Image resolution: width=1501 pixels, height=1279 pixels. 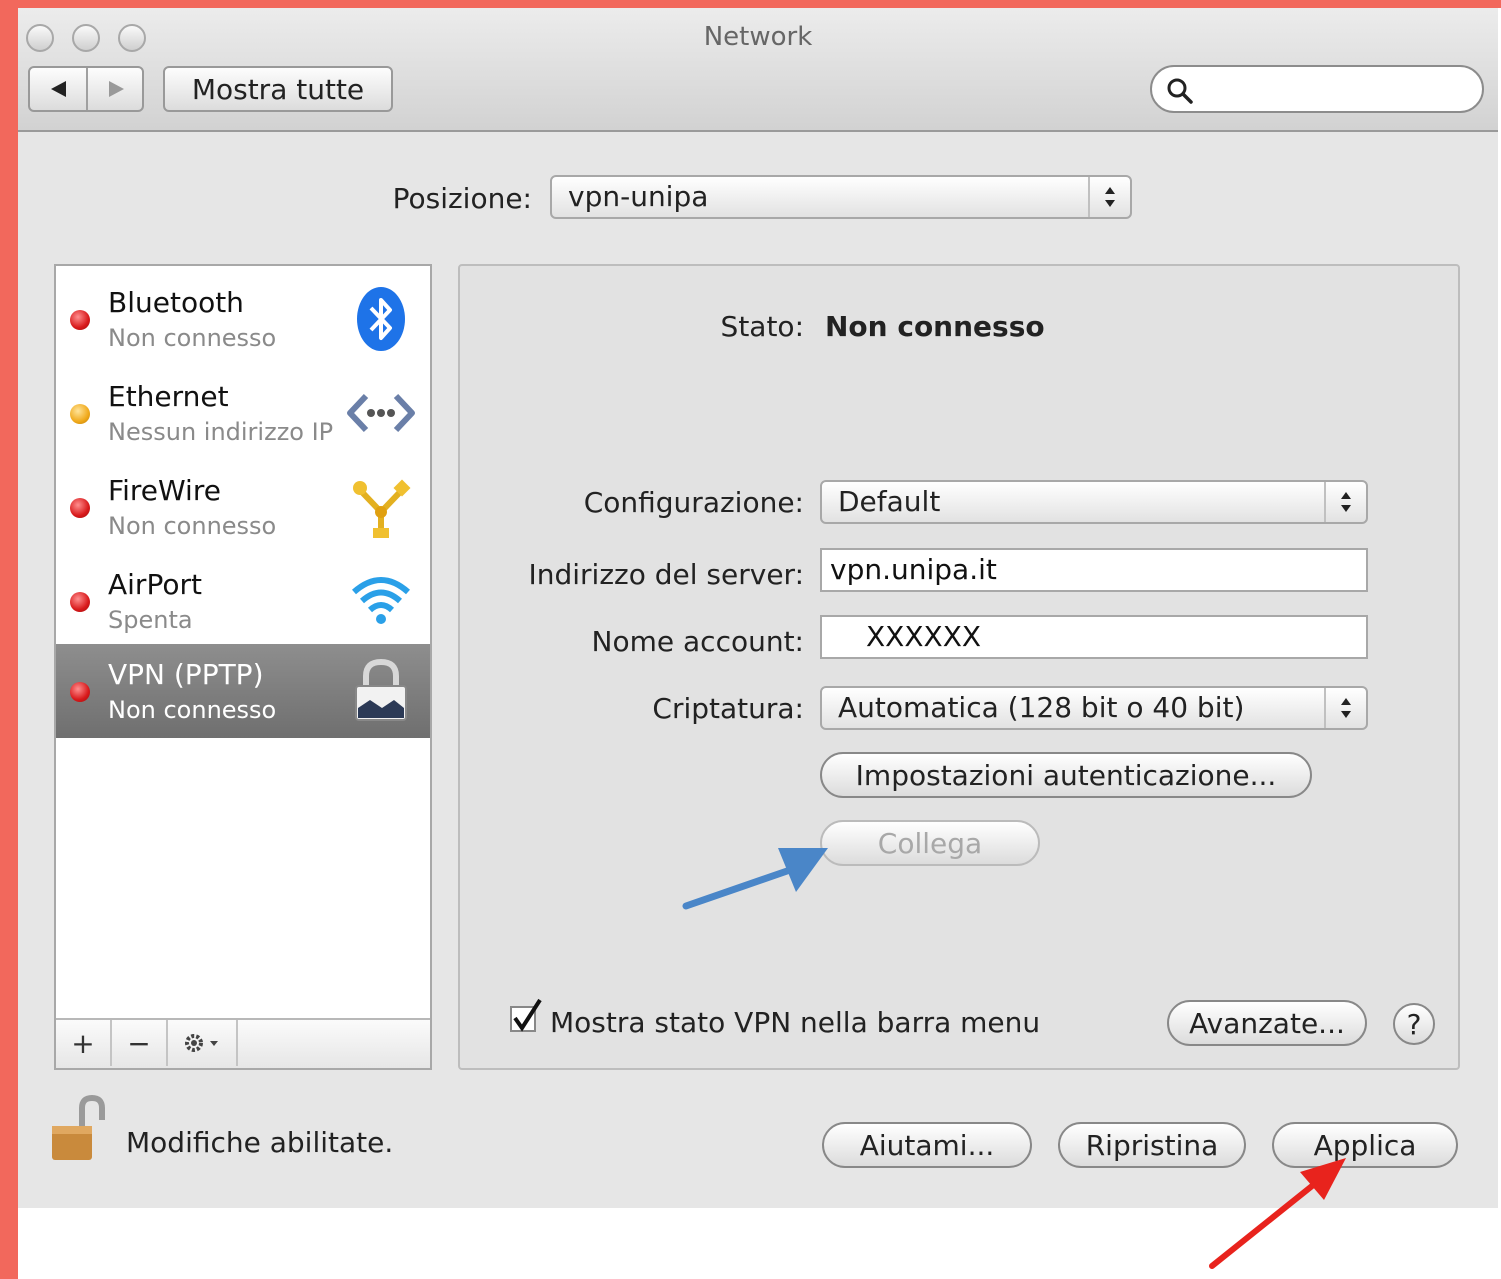 I want to click on blue-annotation-arrow, so click(x=755, y=879).